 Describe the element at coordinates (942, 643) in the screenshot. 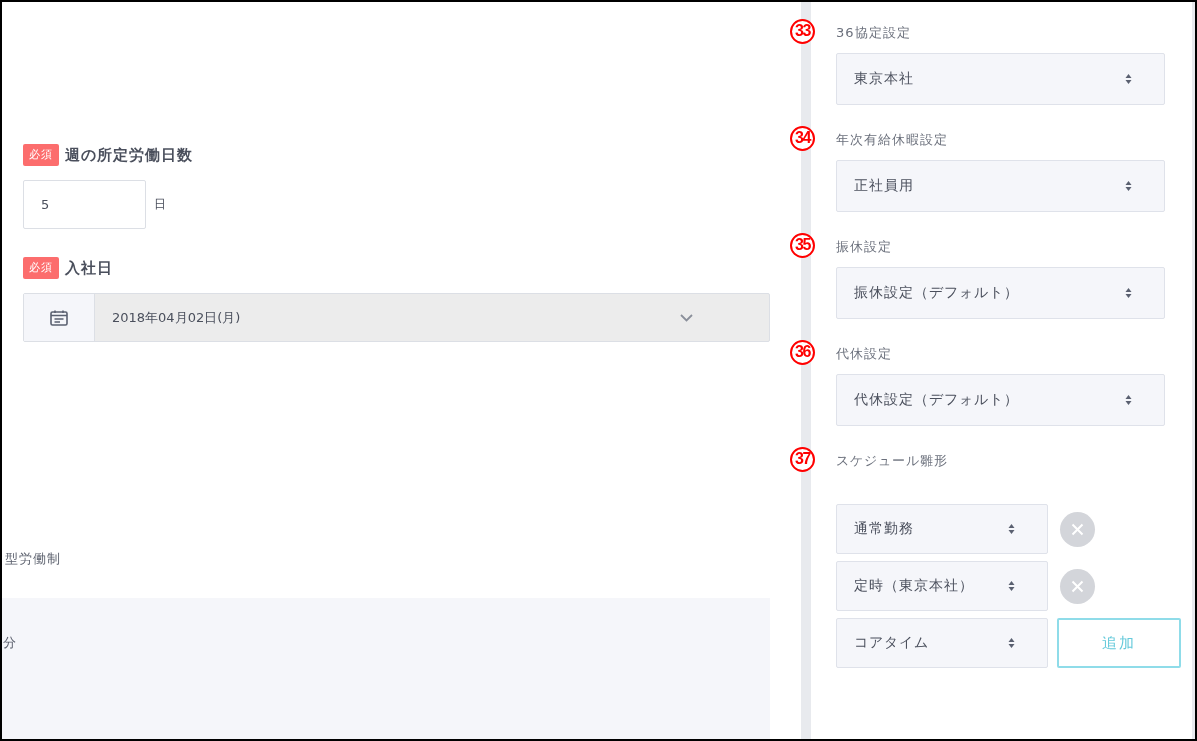

I see `select-field: コアタイム` at that location.